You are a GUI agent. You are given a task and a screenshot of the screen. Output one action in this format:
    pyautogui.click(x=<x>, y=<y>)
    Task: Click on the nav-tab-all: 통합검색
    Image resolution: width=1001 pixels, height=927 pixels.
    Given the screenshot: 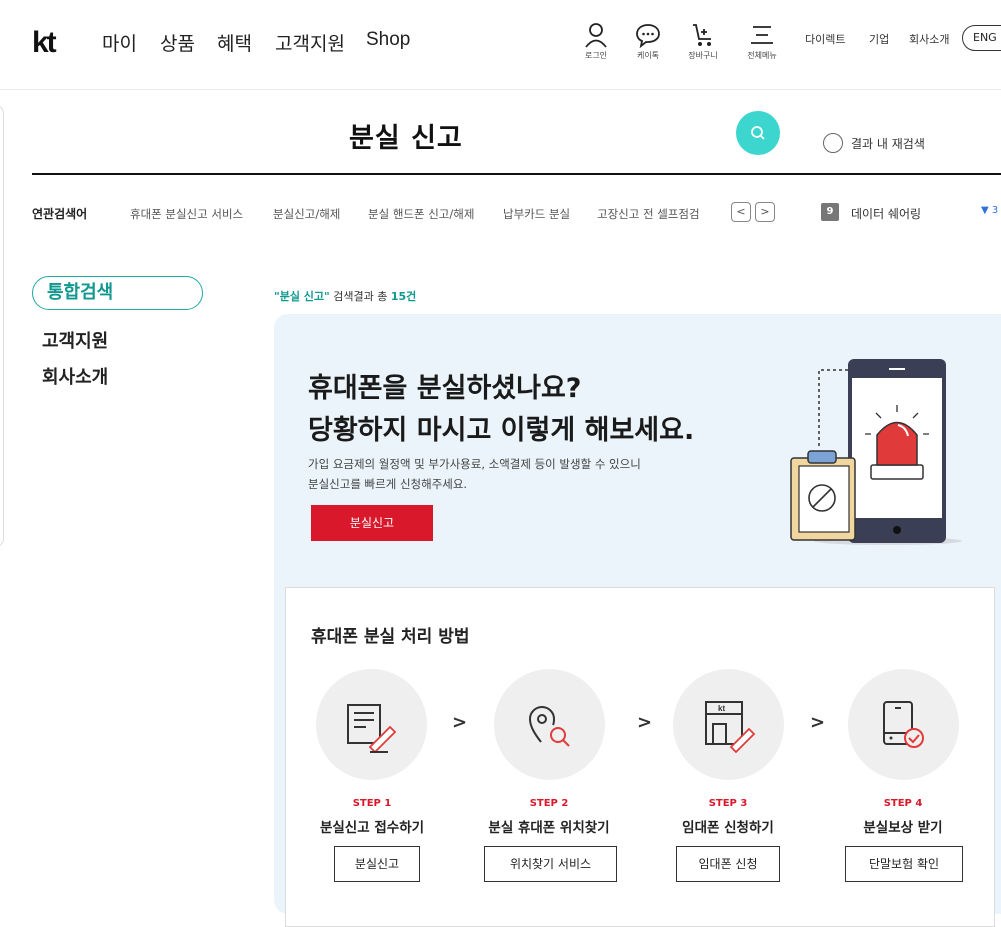 What is the action you would take?
    pyautogui.click(x=117, y=293)
    